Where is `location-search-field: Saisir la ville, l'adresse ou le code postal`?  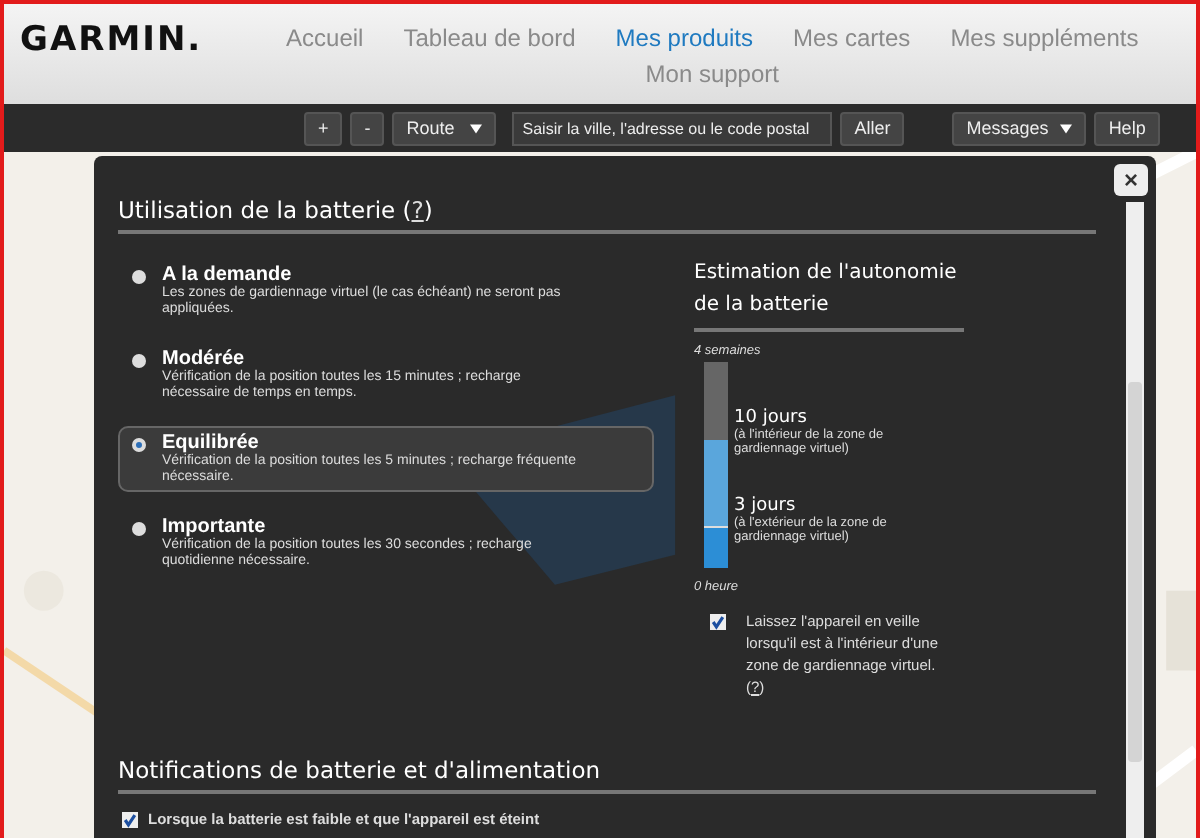
location-search-field: Saisir la ville, l'adresse ou le code postal is located at coordinates (672, 128).